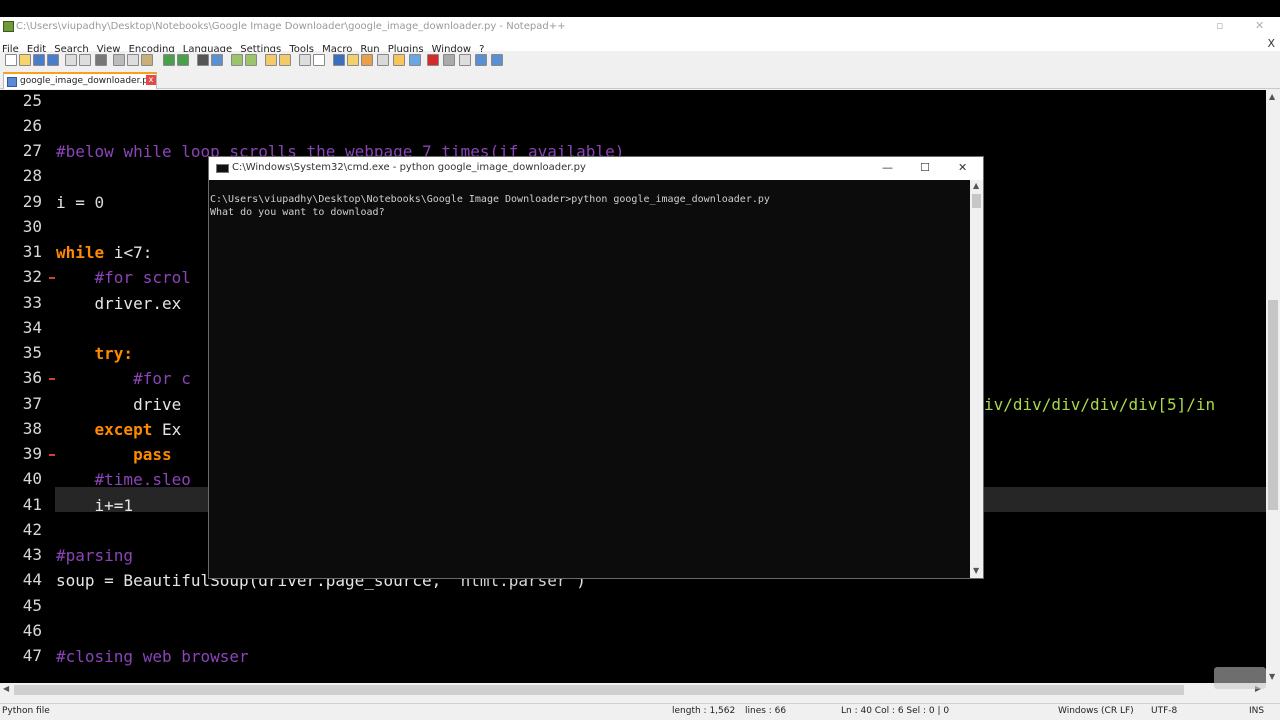  What do you see at coordinates (353, 60) in the screenshot?
I see `language-icon` at bounding box center [353, 60].